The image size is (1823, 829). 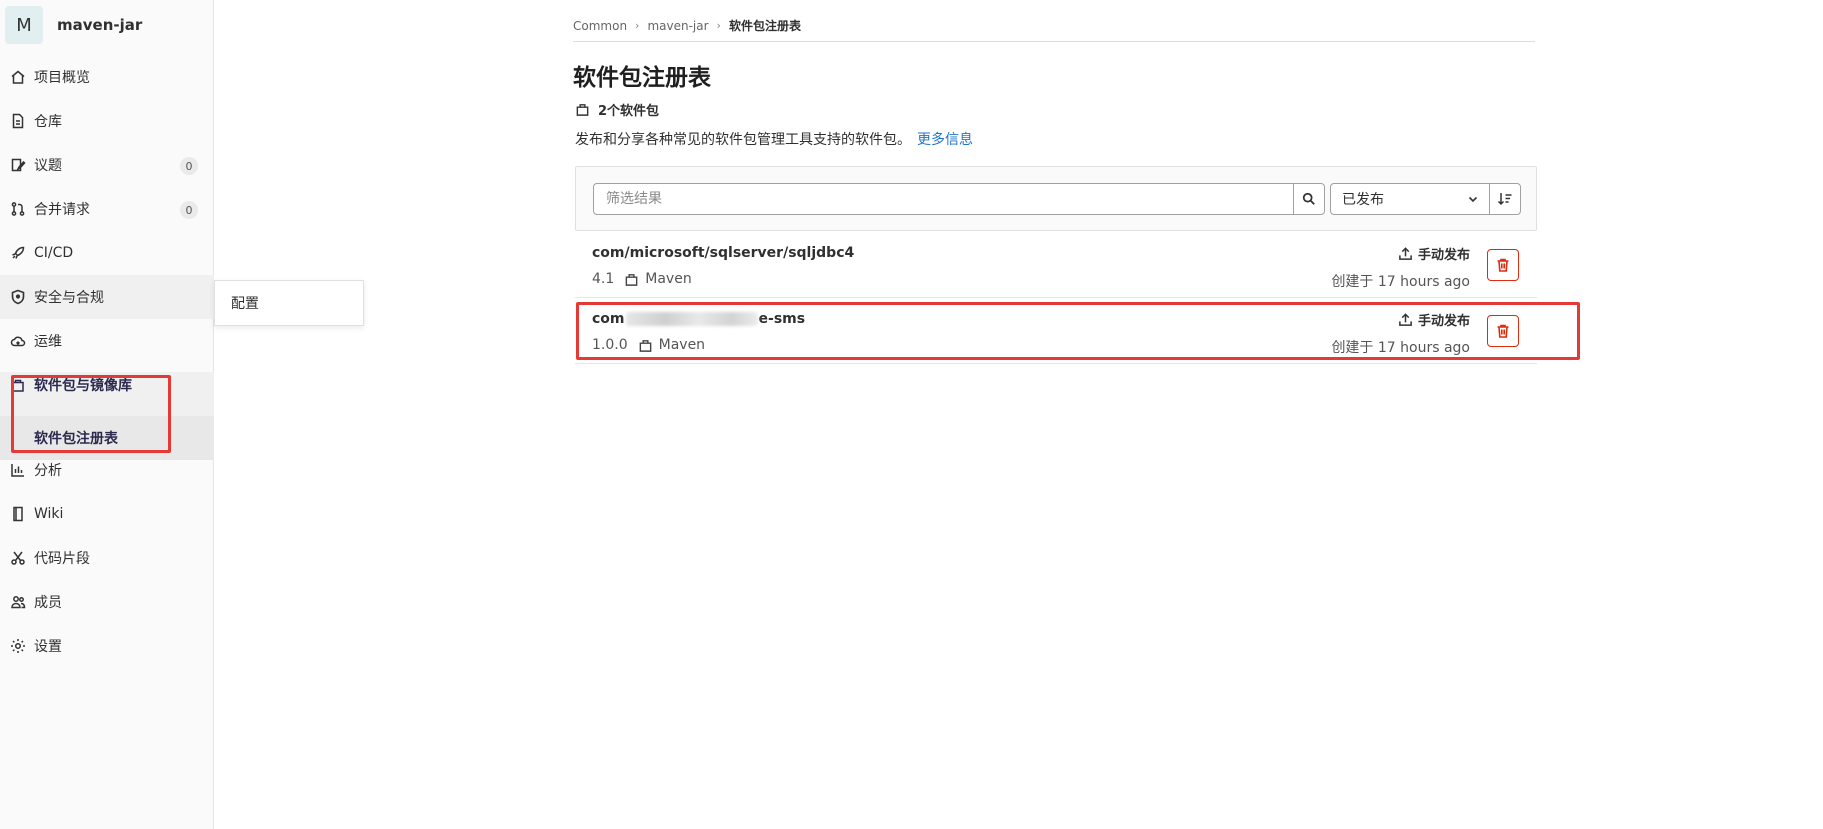 What do you see at coordinates (18, 165) in the screenshot?
I see `issues-icon` at bounding box center [18, 165].